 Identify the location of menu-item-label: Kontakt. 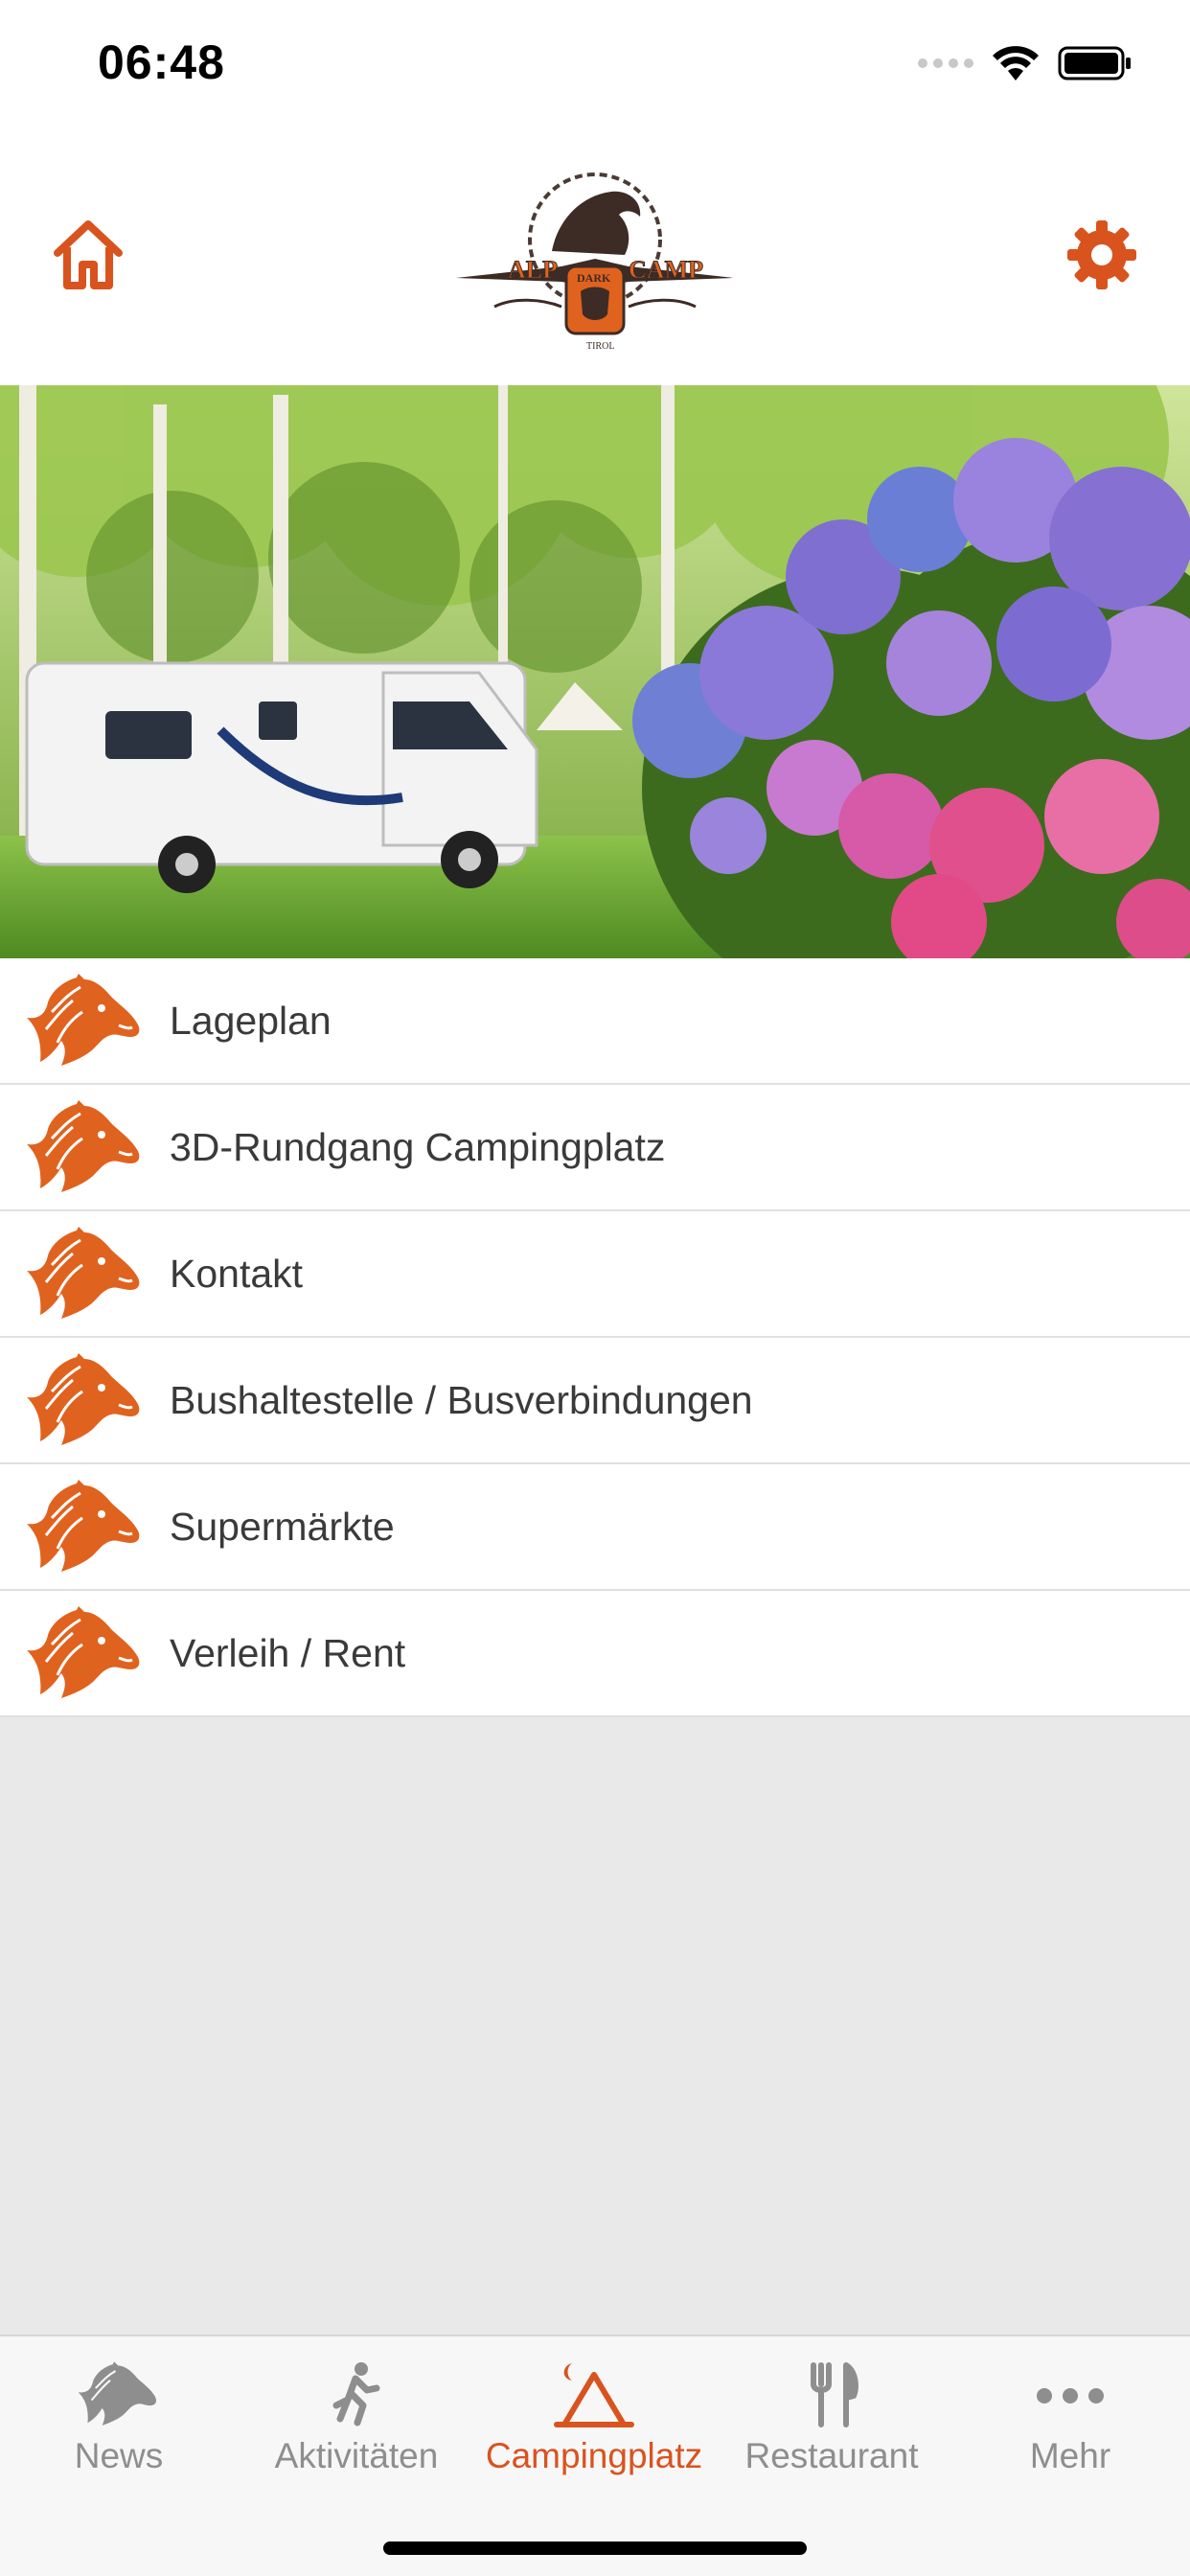
(237, 1273).